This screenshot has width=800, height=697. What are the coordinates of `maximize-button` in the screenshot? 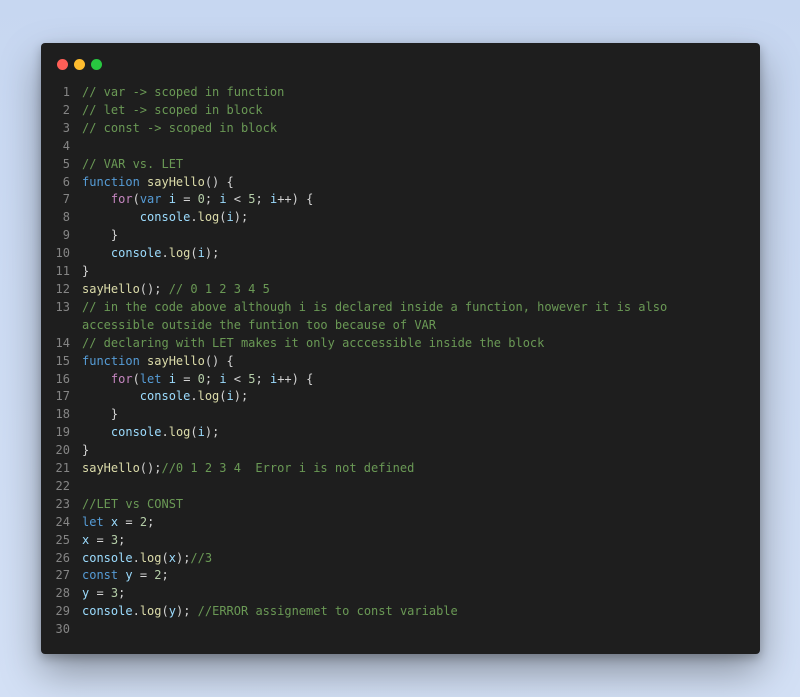 It's located at (96, 64).